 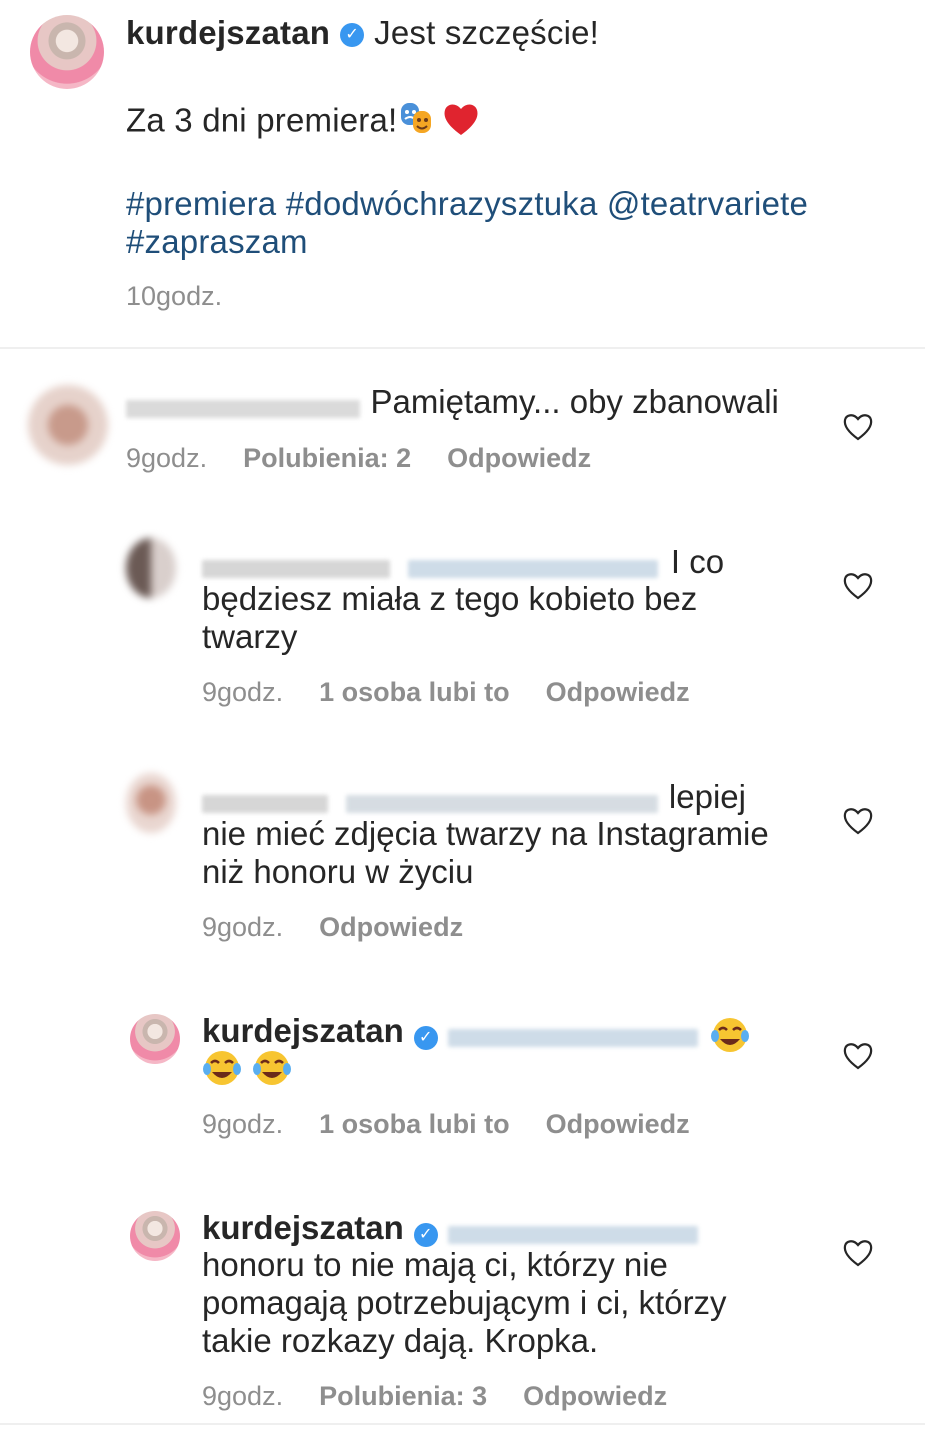 What do you see at coordinates (461, 123) in the screenshot?
I see `red-heart-emoji-icon` at bounding box center [461, 123].